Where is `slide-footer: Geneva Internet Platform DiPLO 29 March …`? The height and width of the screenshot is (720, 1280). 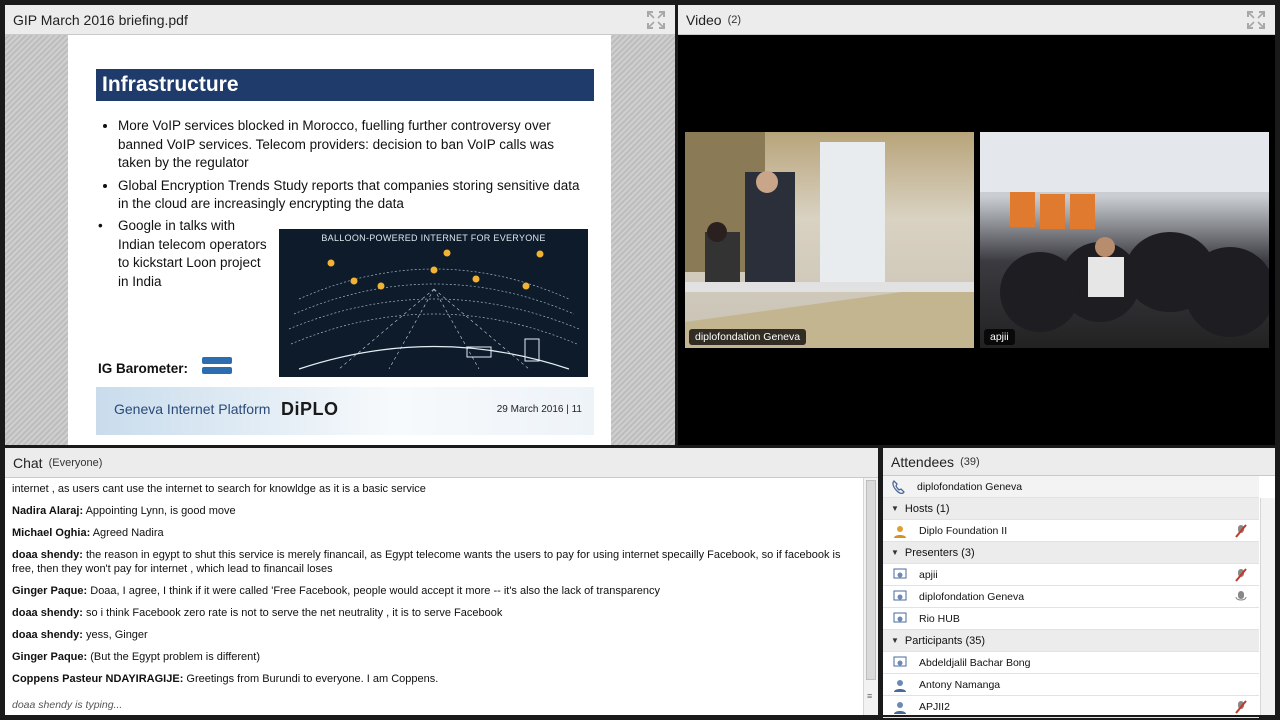
slide-footer: Geneva Internet Platform DiPLO 29 March … is located at coordinates (345, 411).